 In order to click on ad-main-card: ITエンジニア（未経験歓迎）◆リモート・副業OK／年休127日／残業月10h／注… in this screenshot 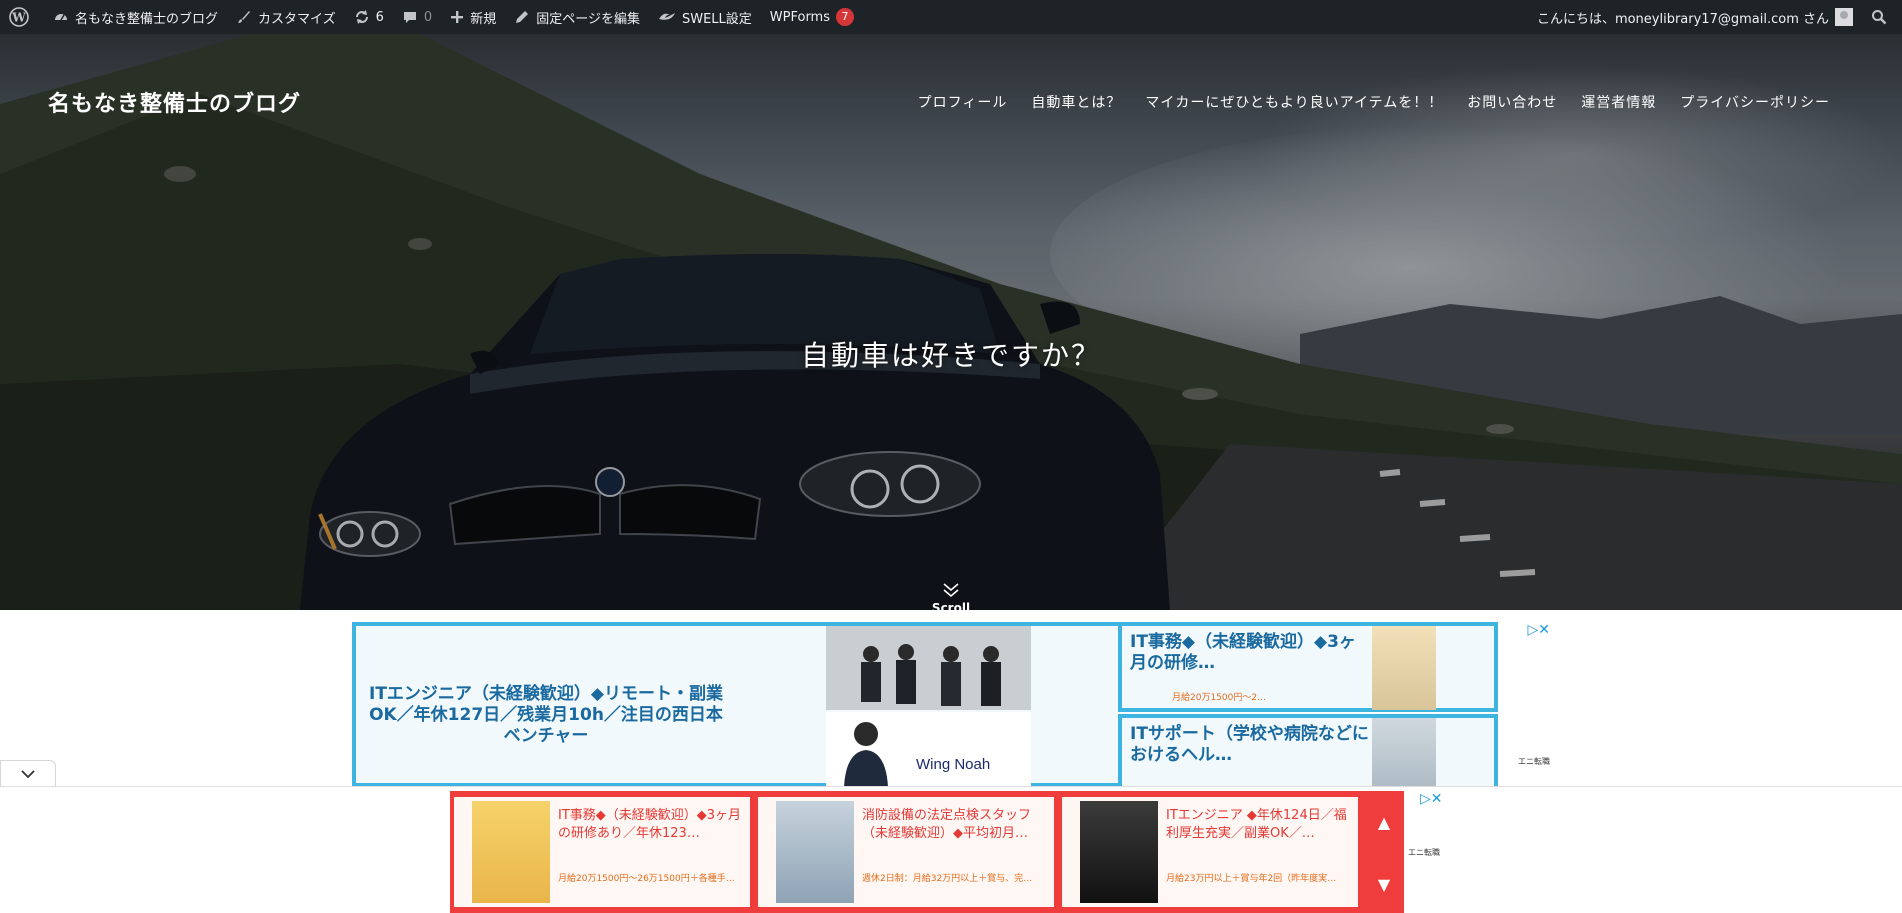, I will do `click(735, 704)`.